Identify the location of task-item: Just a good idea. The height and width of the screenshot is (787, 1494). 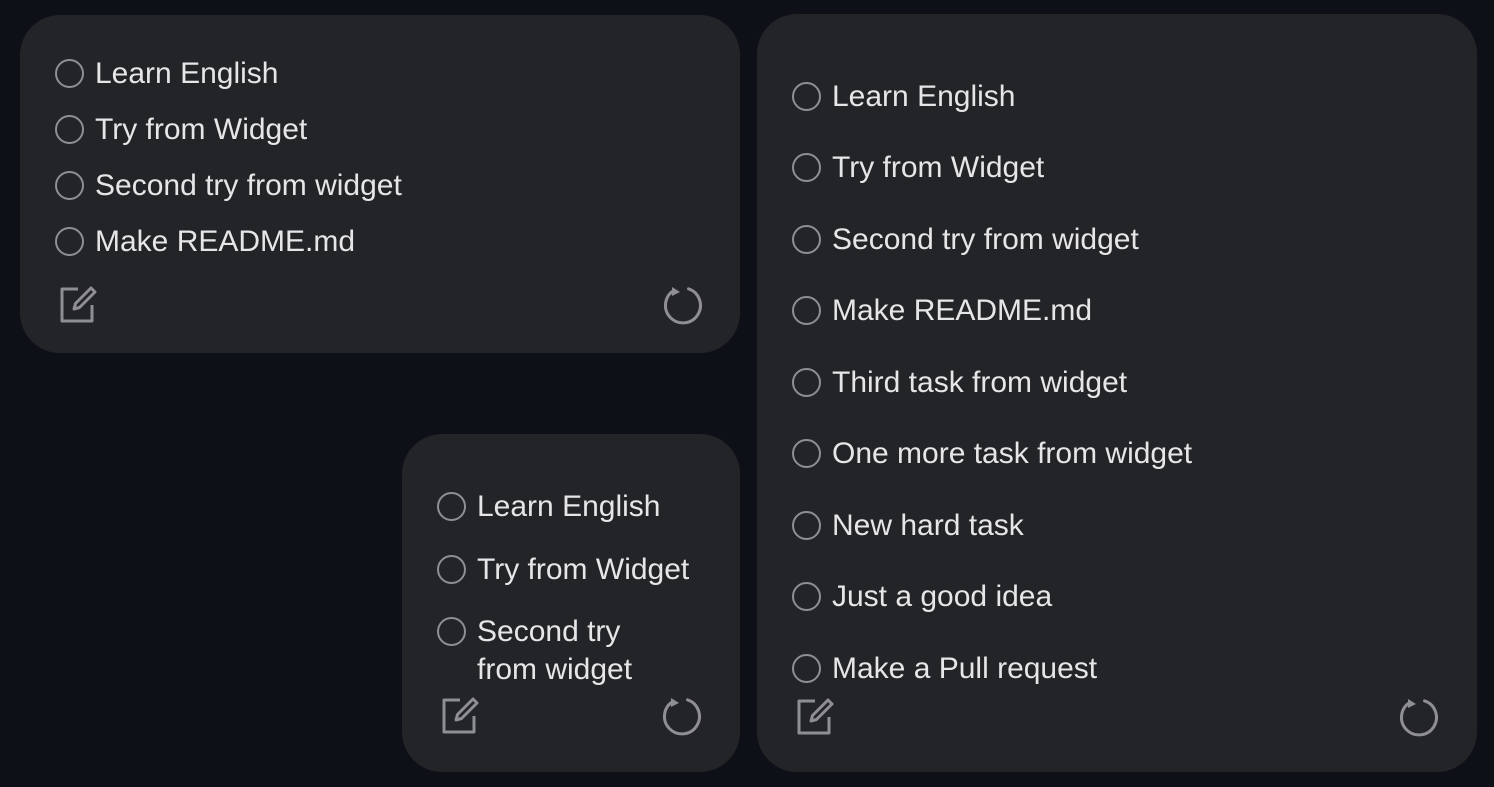
(922, 597).